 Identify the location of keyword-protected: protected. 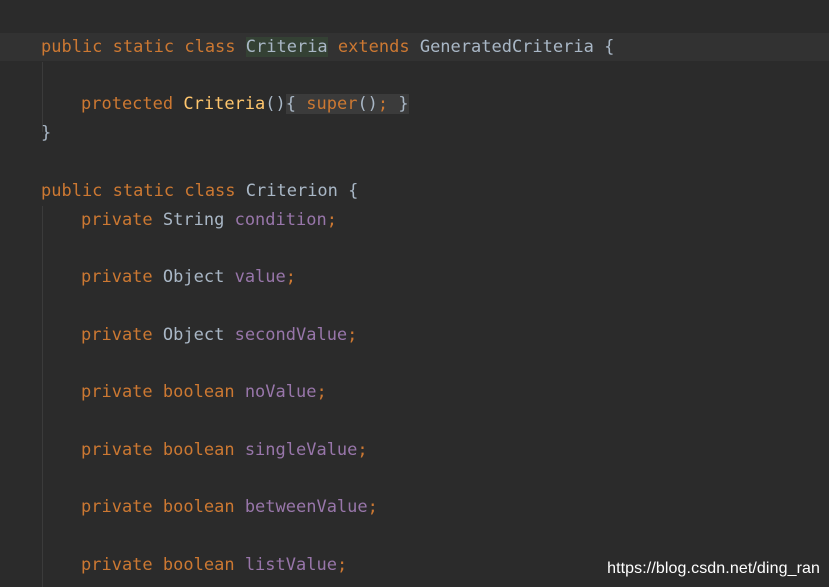
(127, 104).